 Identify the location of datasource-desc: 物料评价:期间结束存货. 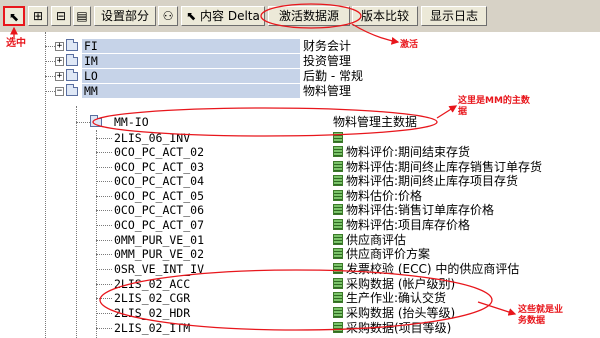
(408, 152).